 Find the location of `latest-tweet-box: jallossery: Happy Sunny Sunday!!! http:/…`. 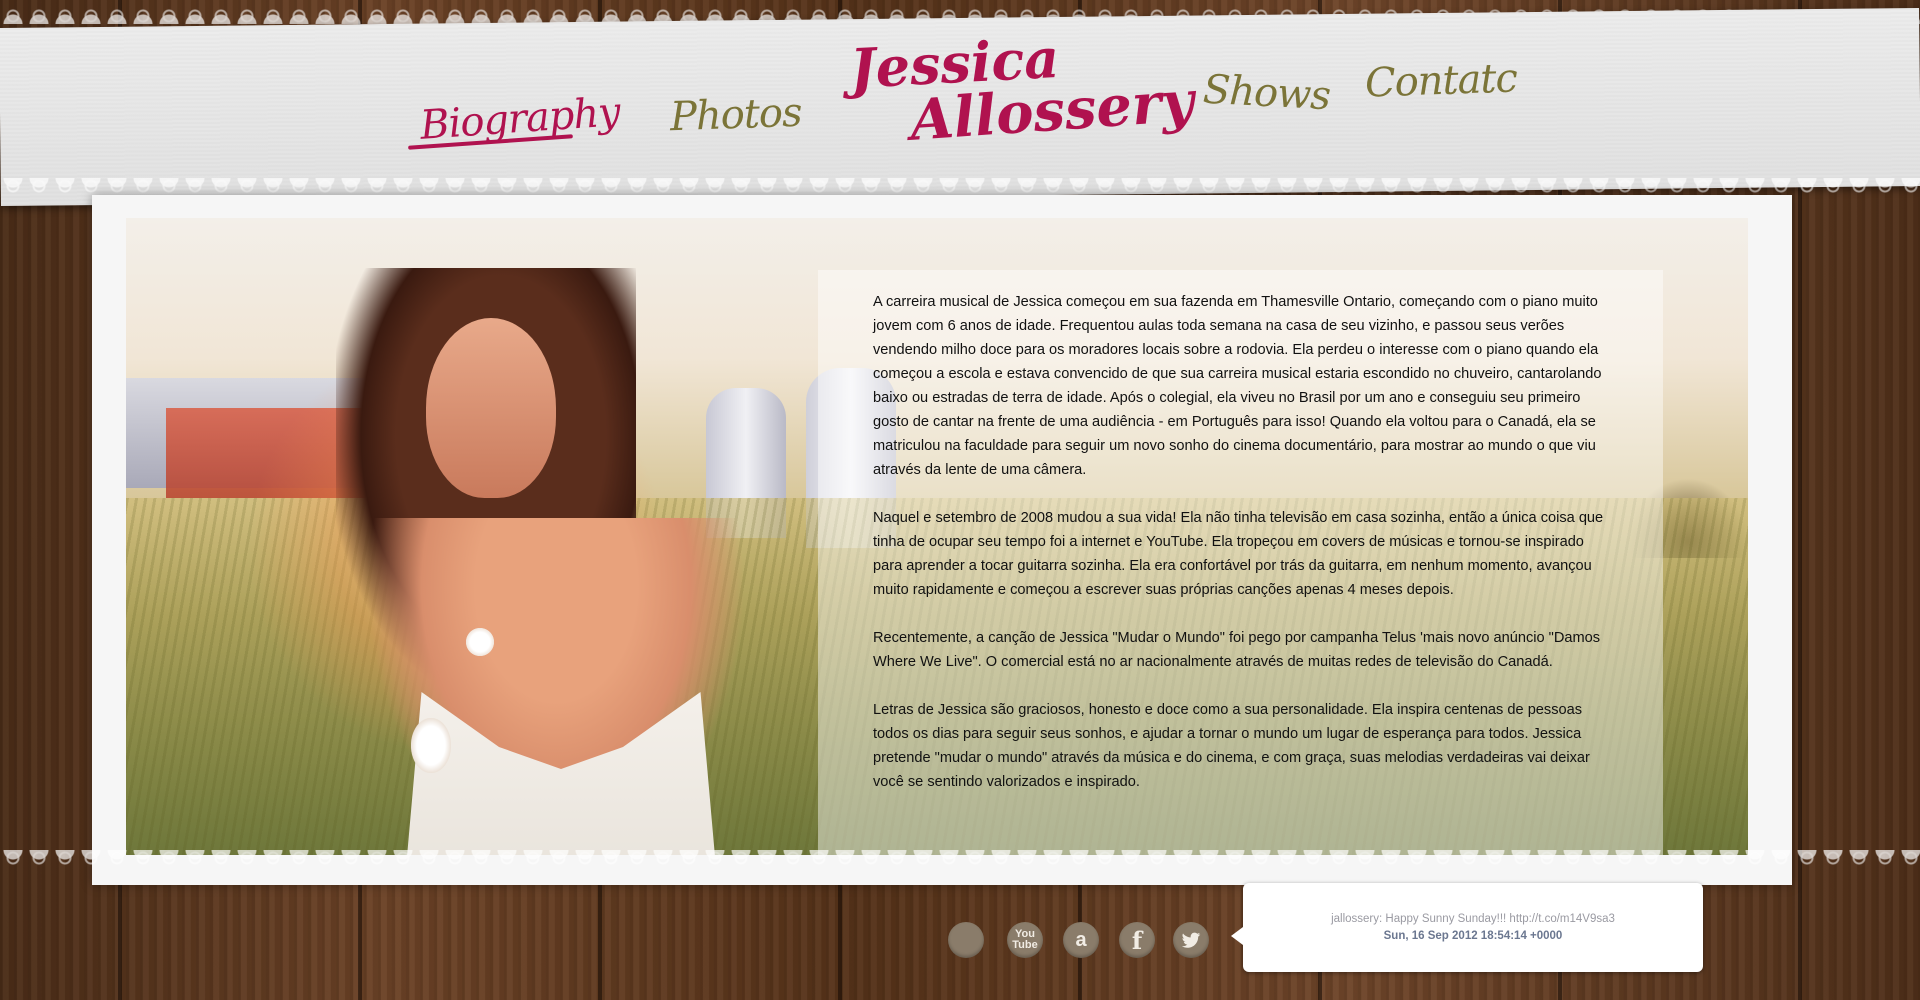

latest-tweet-box: jallossery: Happy Sunny Sunday!!! http:/… is located at coordinates (1467, 927).